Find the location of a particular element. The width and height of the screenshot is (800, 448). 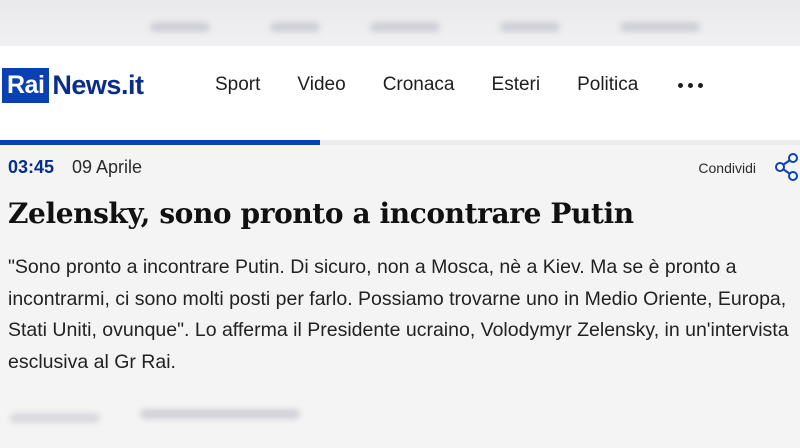

article-title: Zelensky, sono pronto a incontrare Putin is located at coordinates (321, 213).